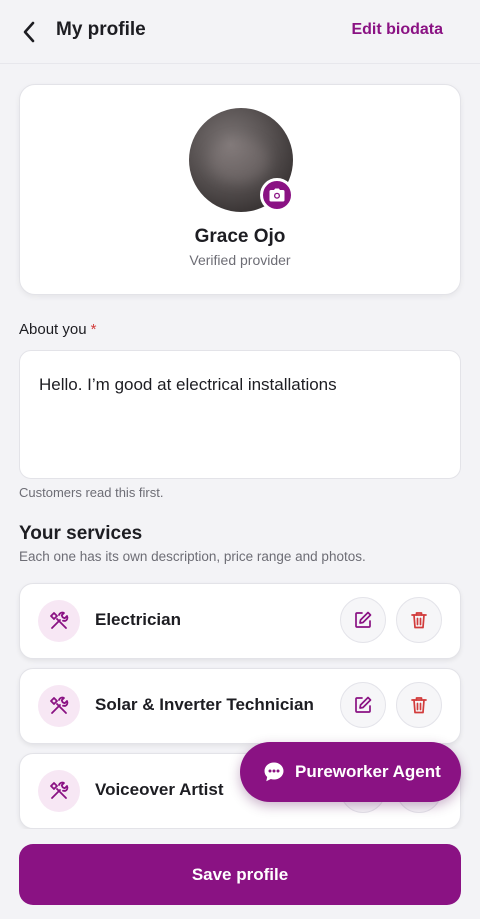 The image size is (480, 919). I want to click on chevron-left-icon, so click(29, 32).